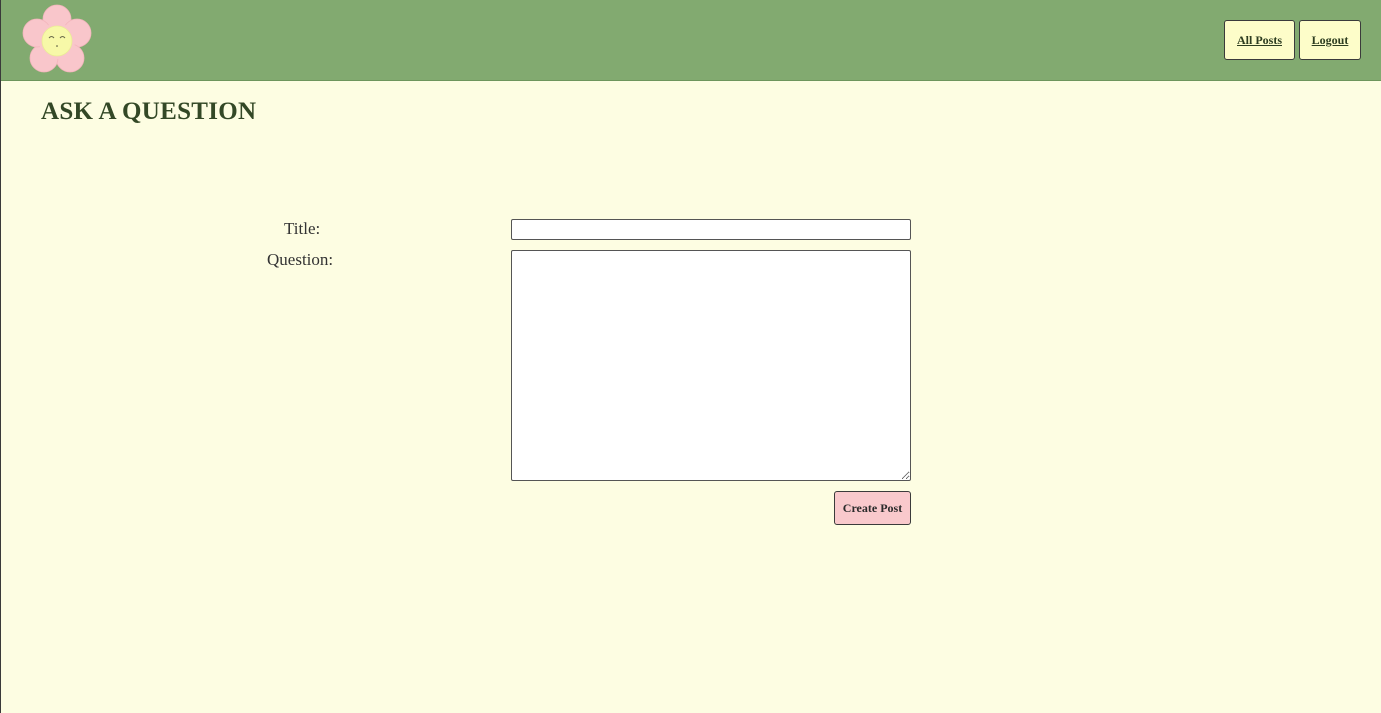 Image resolution: width=1381 pixels, height=713 pixels. Describe the element at coordinates (691, 40) in the screenshot. I see `top-navbar: All Posts Logout` at that location.